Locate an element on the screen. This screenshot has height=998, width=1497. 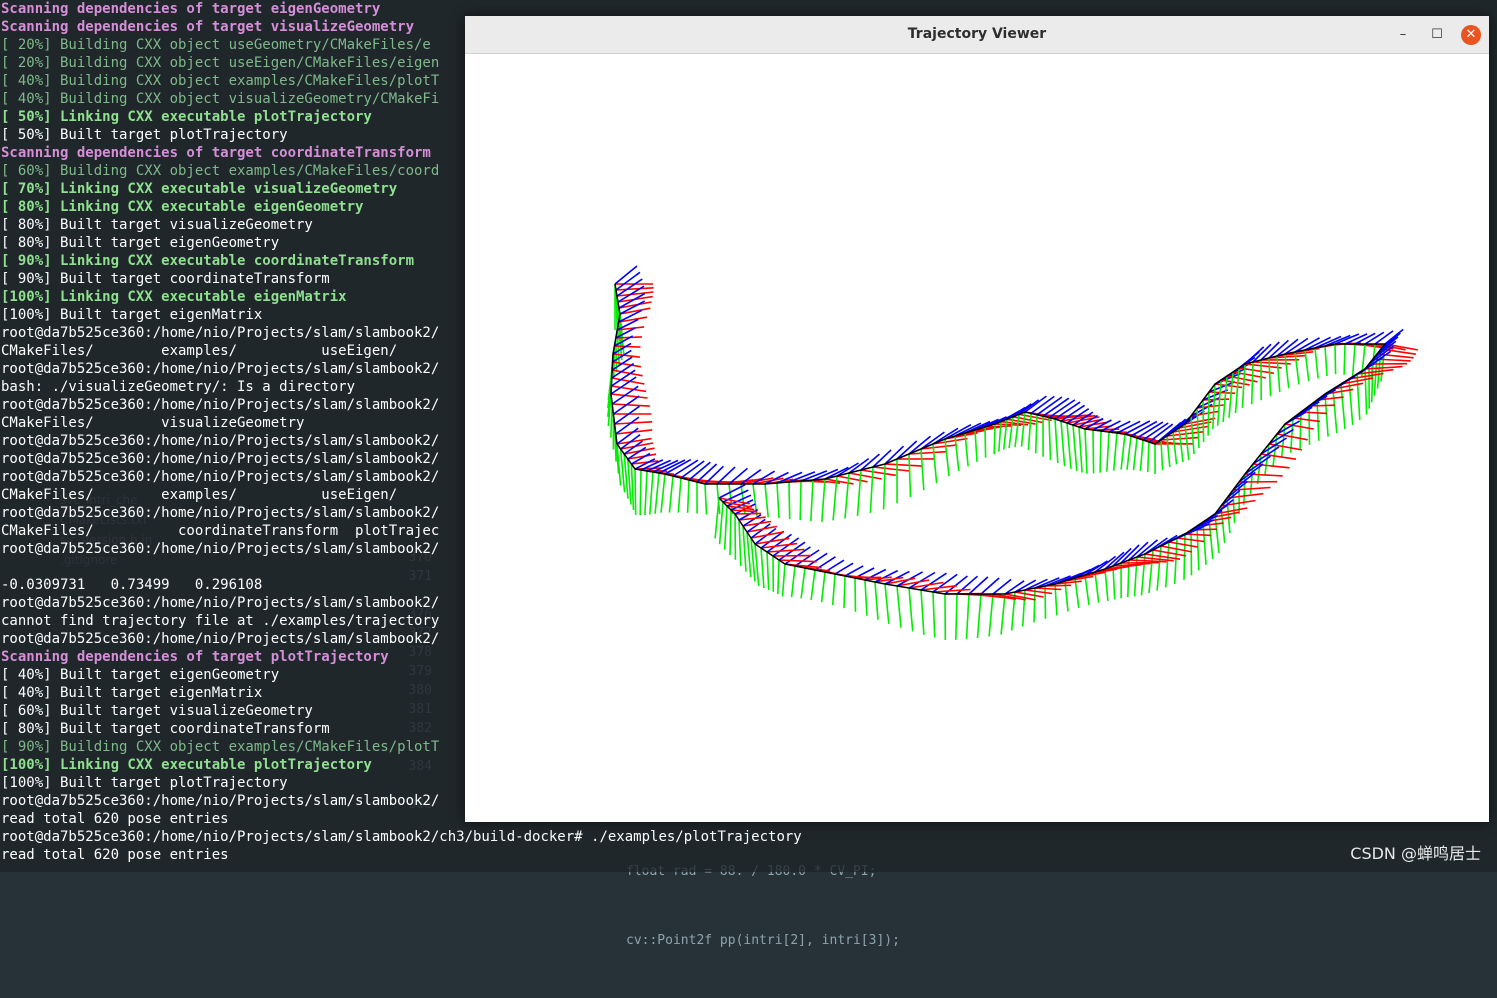
maximize-icon: ☐ is located at coordinates (1437, 34).